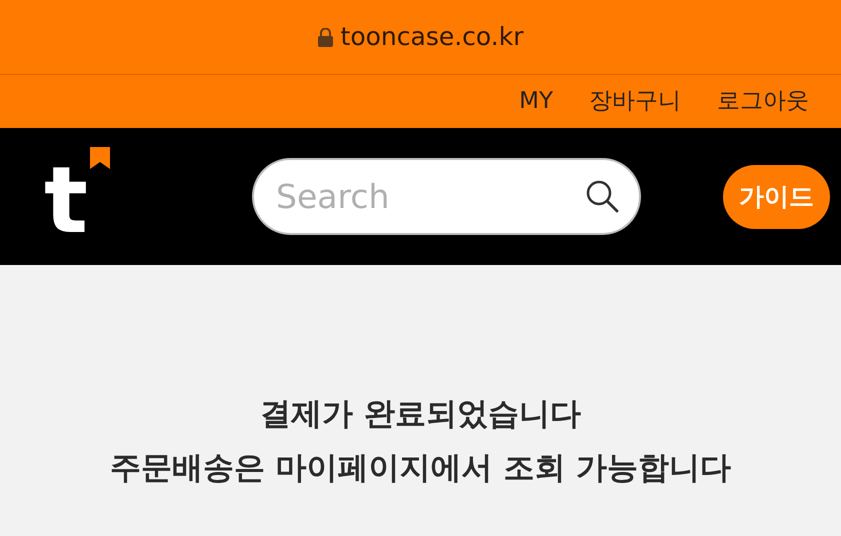  I want to click on search-field: Search, so click(446, 196).